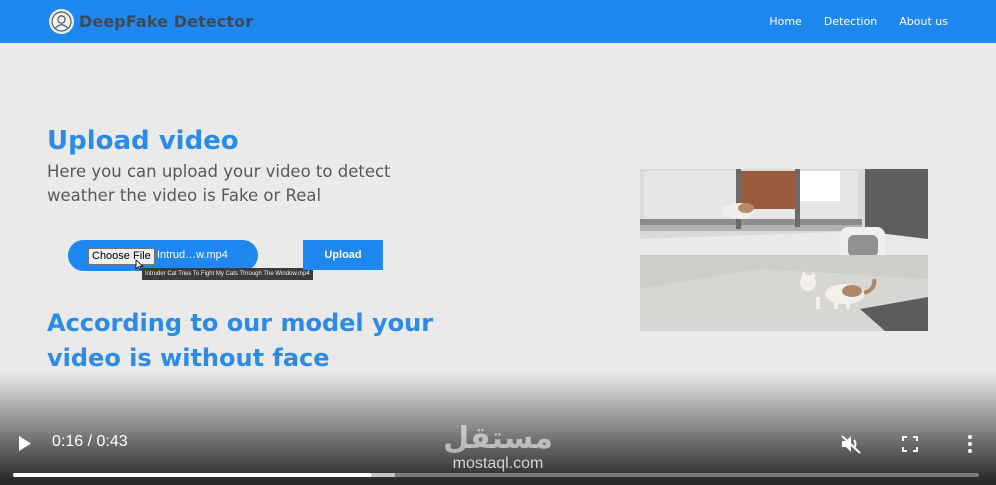 This screenshot has height=485, width=996. I want to click on watermark-logo: مستقل, so click(498, 437).